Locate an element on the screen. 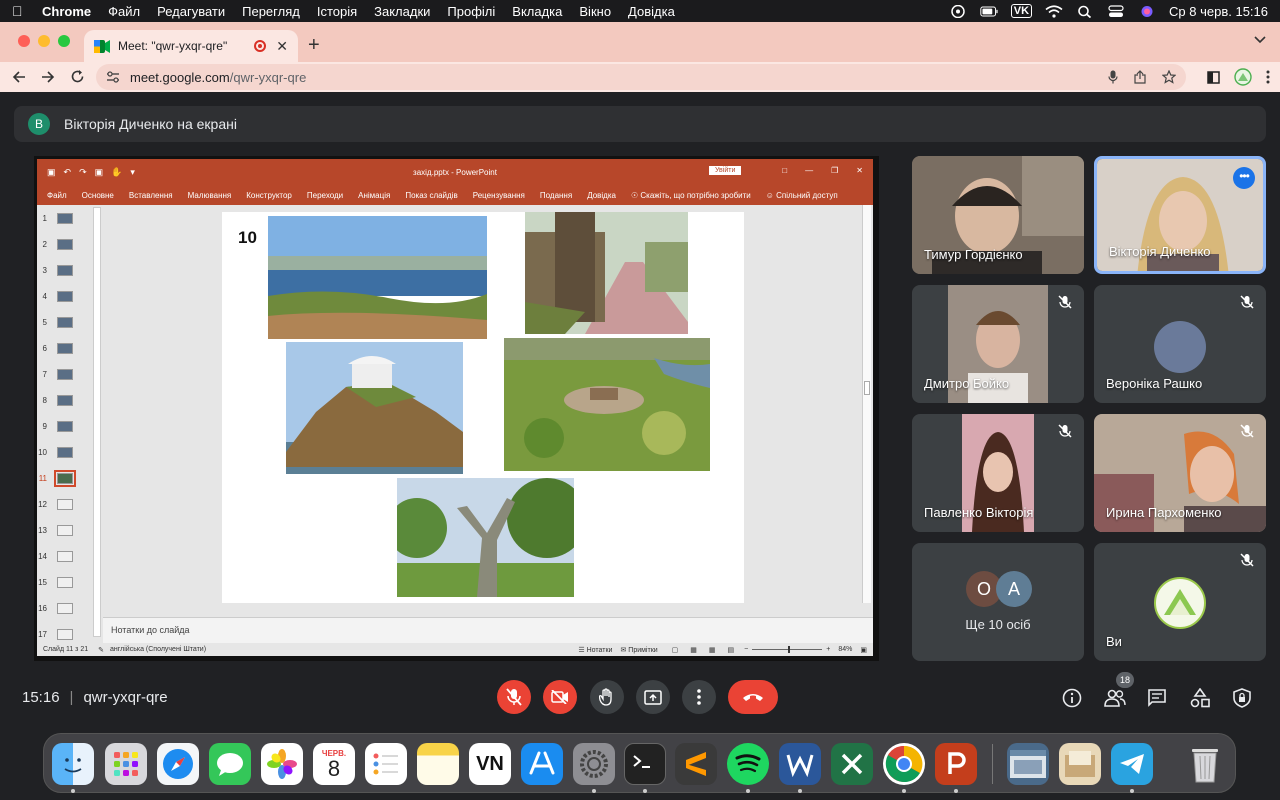  slideshow-view-icon: ▤ is located at coordinates (731, 650).